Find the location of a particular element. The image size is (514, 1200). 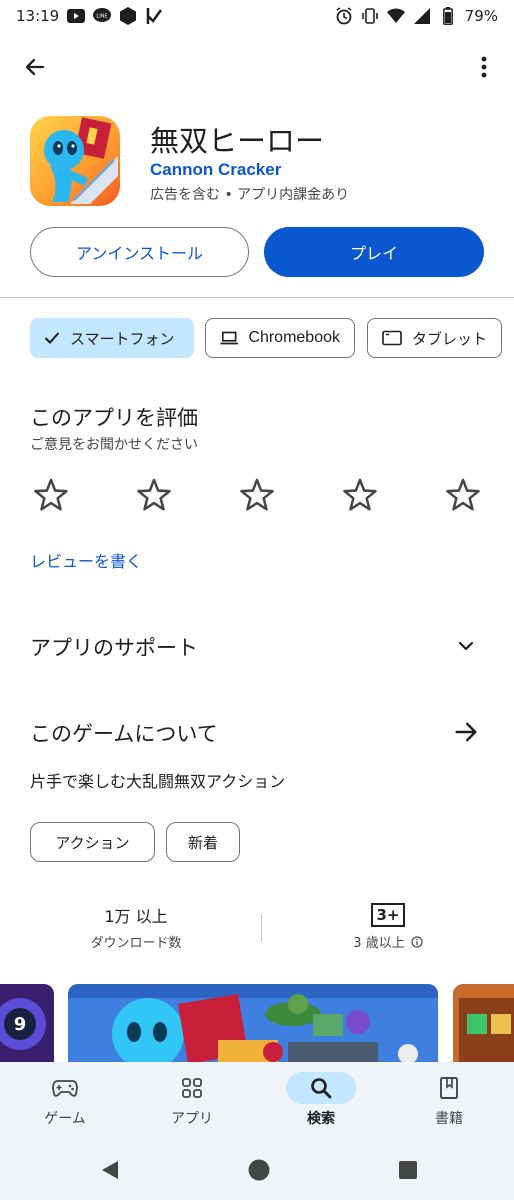

info-icon is located at coordinates (417, 941).